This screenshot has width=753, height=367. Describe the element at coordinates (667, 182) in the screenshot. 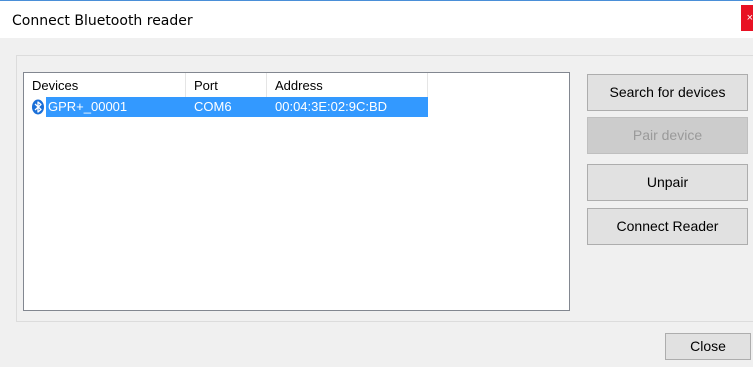

I see `unpair-button: Unpair` at that location.